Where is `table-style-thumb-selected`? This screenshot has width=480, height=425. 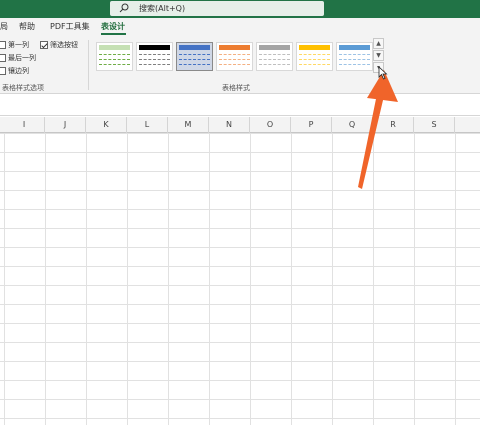
table-style-thumb-selected is located at coordinates (194, 56).